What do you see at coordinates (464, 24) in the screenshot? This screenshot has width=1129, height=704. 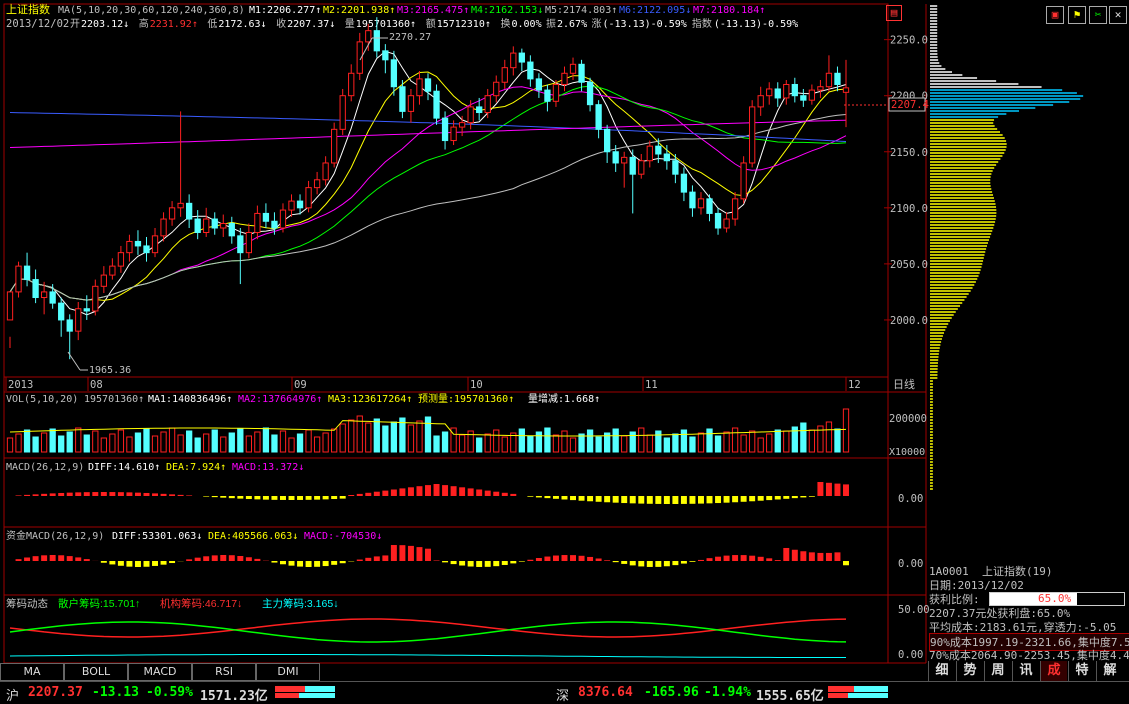 I see `ohlc-part: 15712310↑` at bounding box center [464, 24].